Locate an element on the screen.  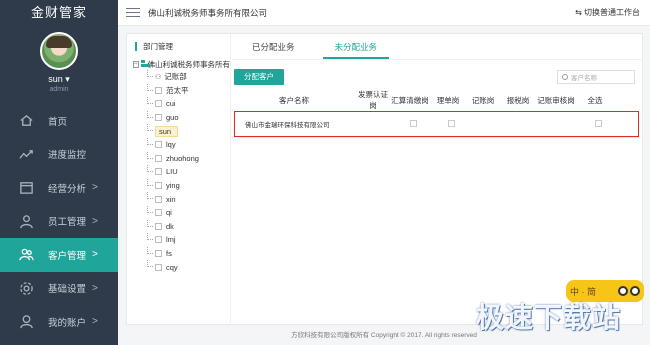
table-row: 佛山市金瑞环保科技有限公司 is located at coordinates (436, 123).